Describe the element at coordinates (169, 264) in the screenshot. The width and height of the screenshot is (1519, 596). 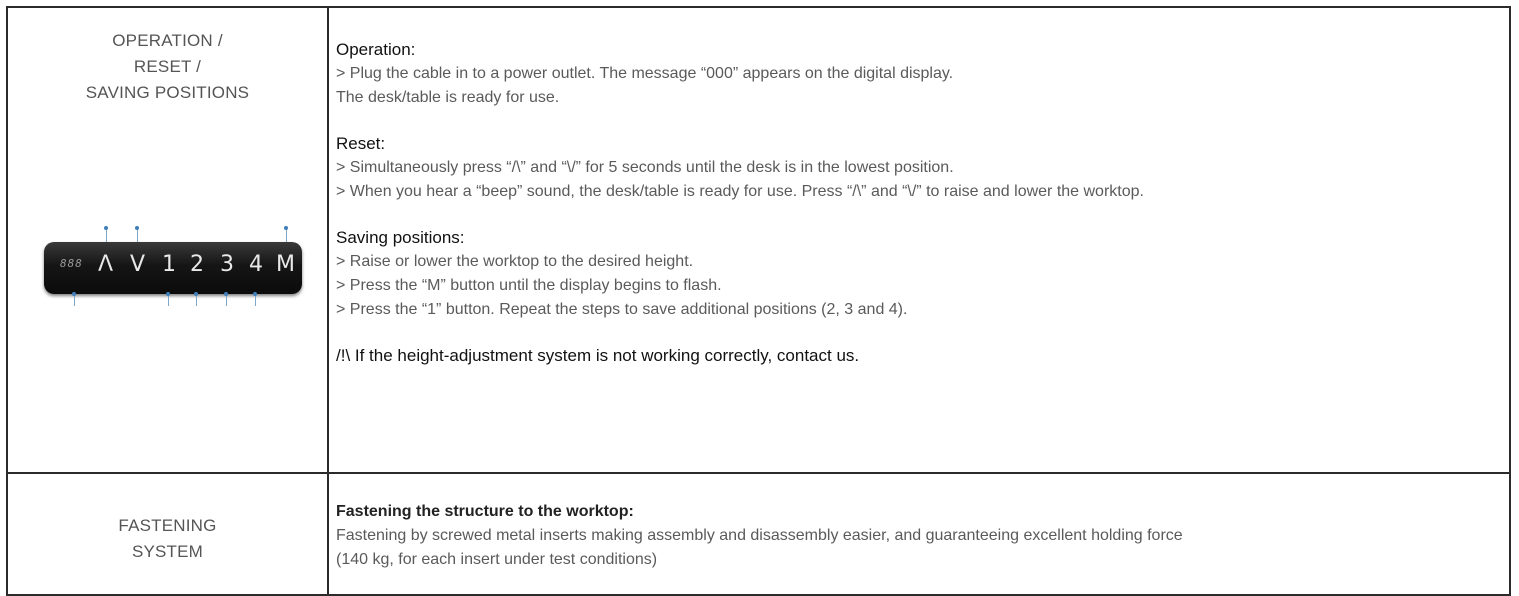
I see `memory-key-1: 1` at that location.